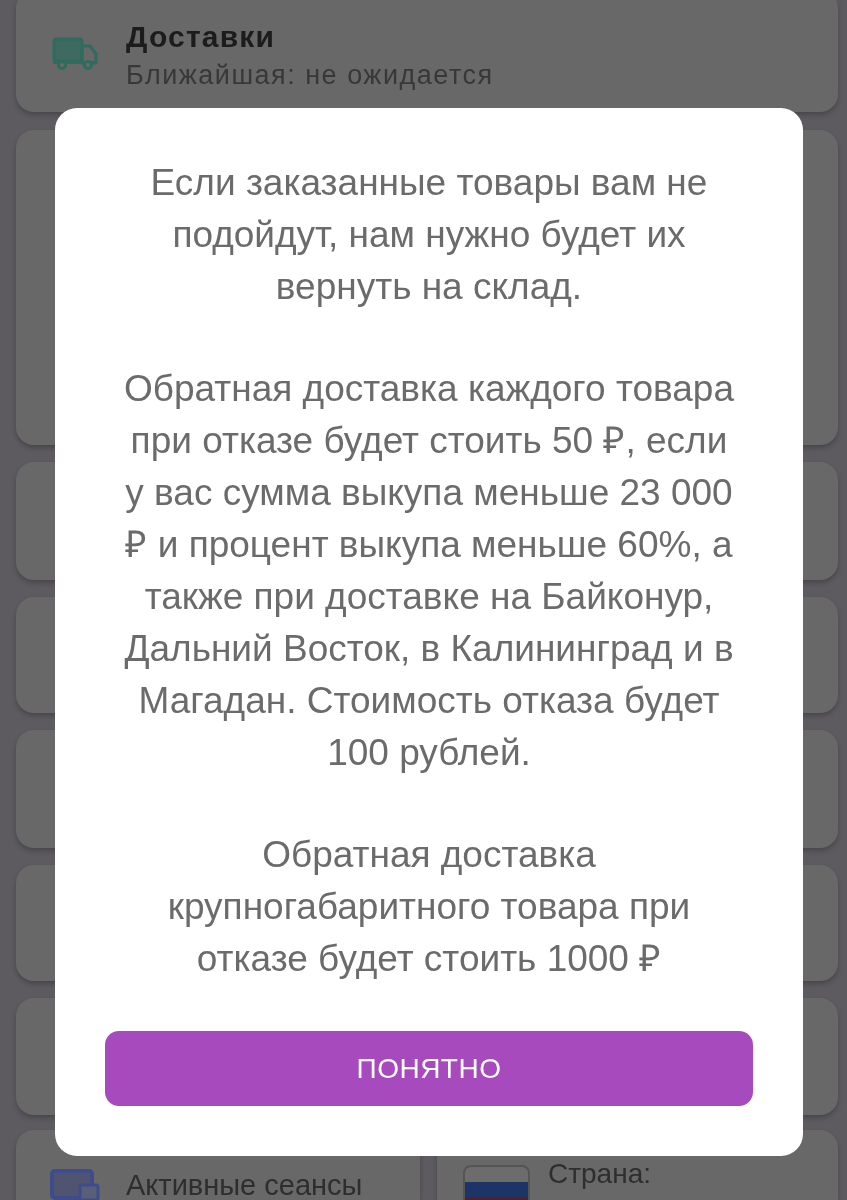  Describe the element at coordinates (244, 1185) in the screenshot. I see `card-title: Активные сеансы` at that location.